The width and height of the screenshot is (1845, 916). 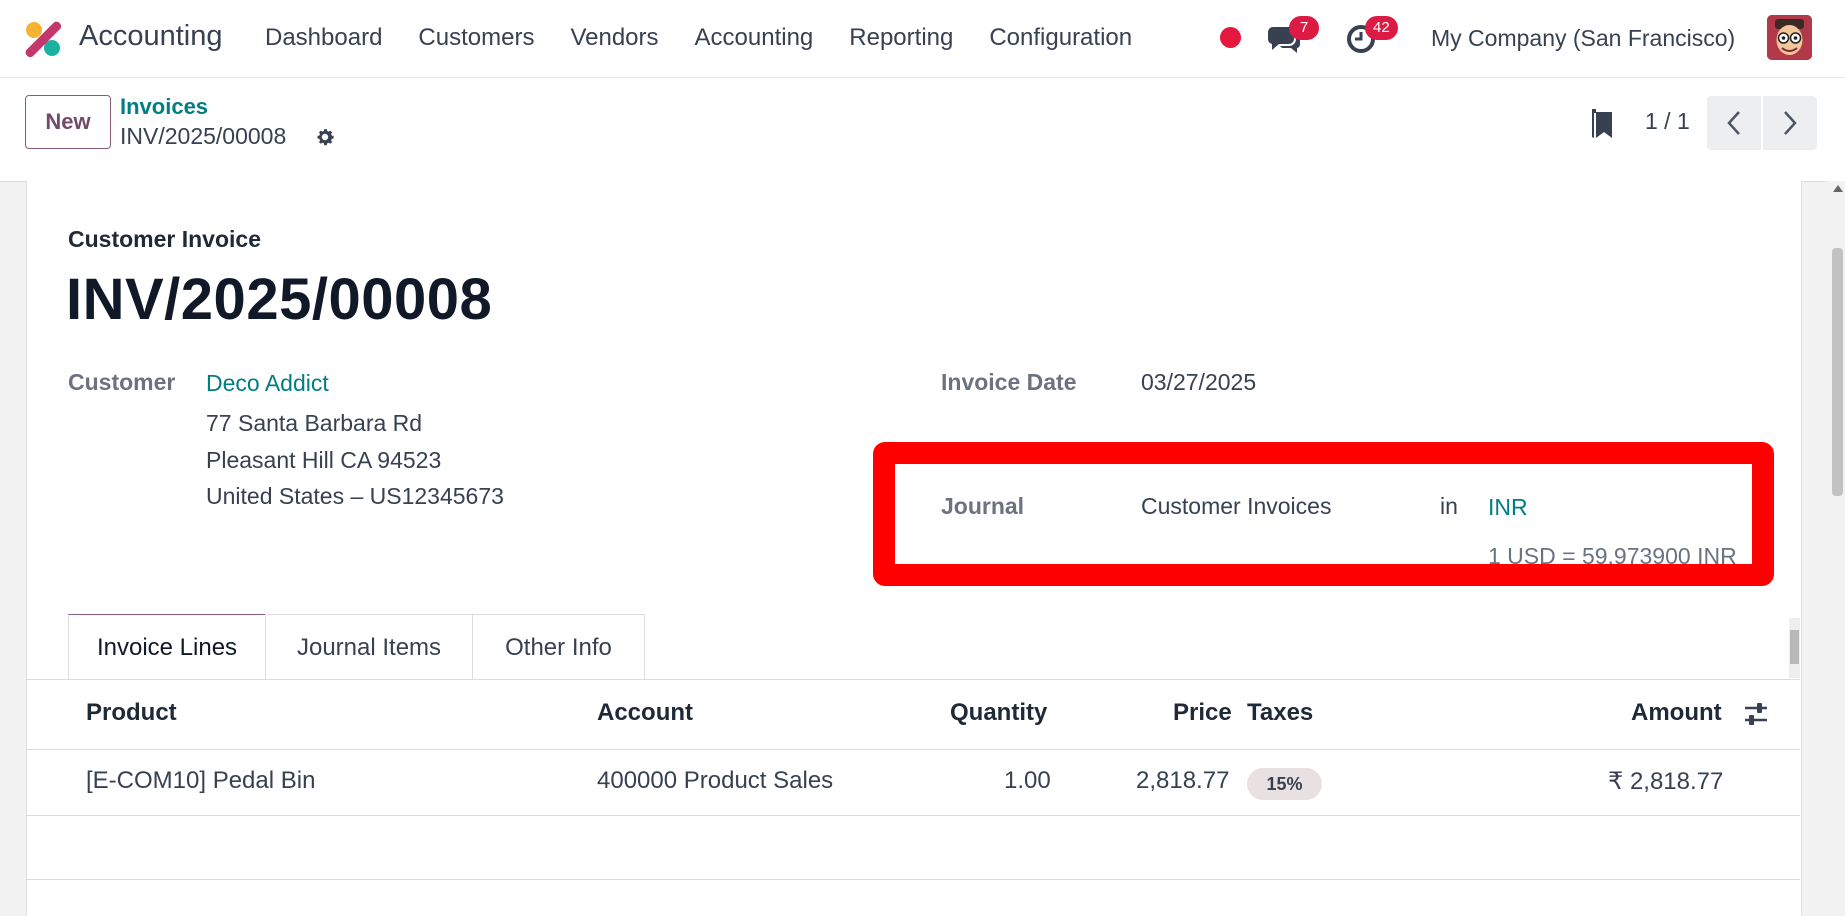 I want to click on page-scrollbar-thumb, so click(x=1837, y=372).